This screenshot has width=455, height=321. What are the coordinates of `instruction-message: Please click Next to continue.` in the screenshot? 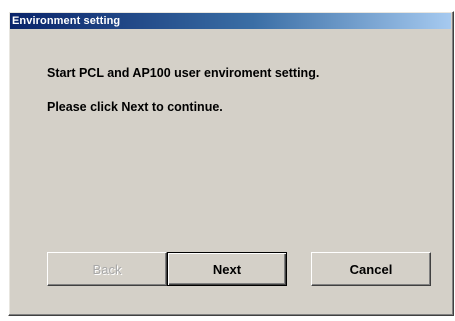 It's located at (135, 107).